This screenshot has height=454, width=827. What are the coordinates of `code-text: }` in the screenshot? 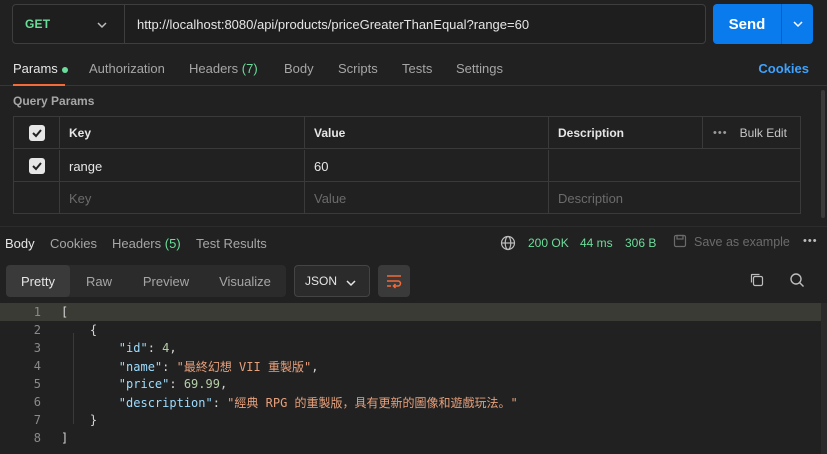 It's located at (79, 420).